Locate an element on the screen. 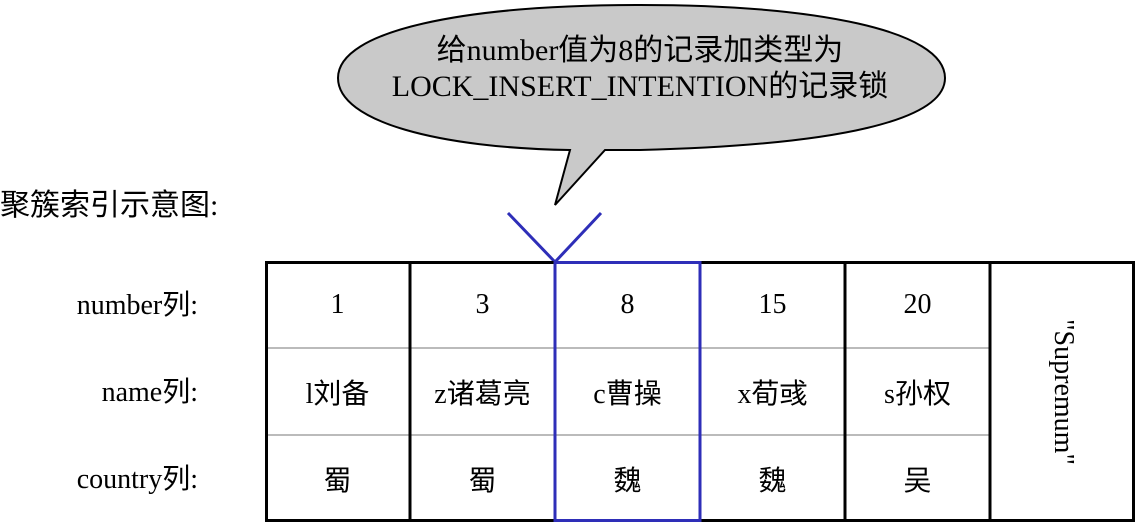  record-name-cell: s孙权 is located at coordinates (917, 394).